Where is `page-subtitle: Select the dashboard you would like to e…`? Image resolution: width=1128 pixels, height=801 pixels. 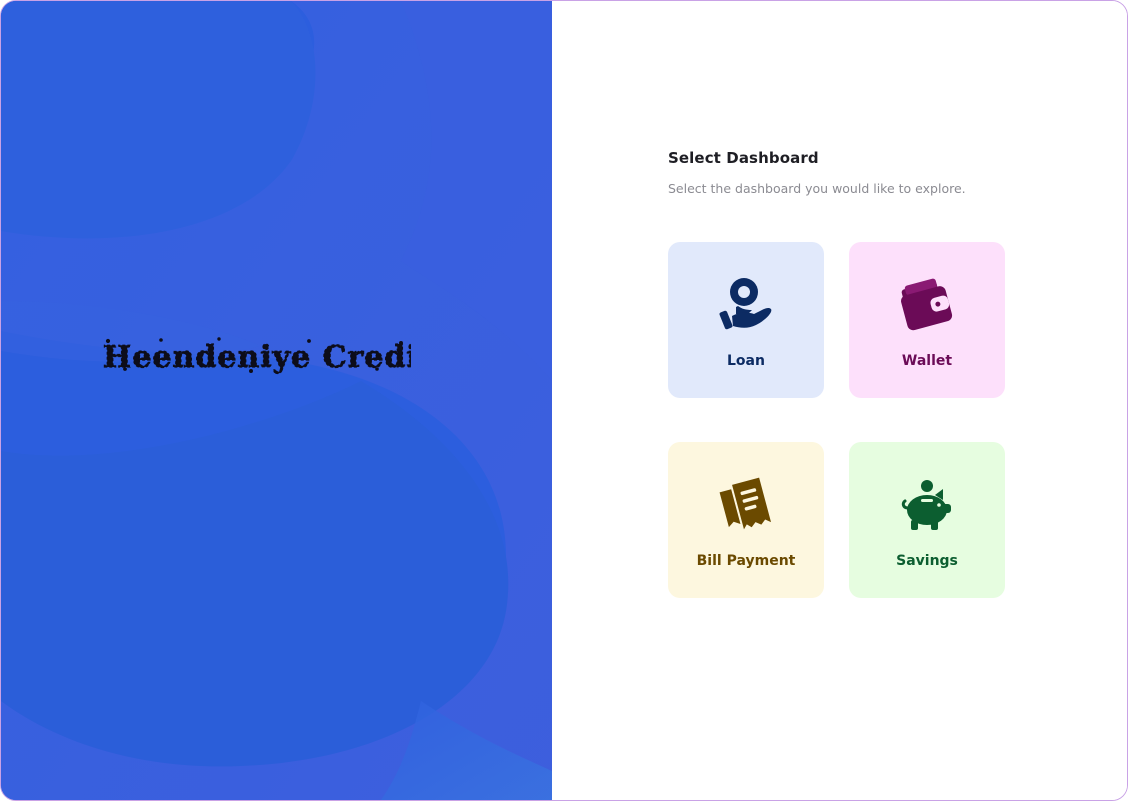 page-subtitle: Select the dashboard you would like to e… is located at coordinates (817, 188).